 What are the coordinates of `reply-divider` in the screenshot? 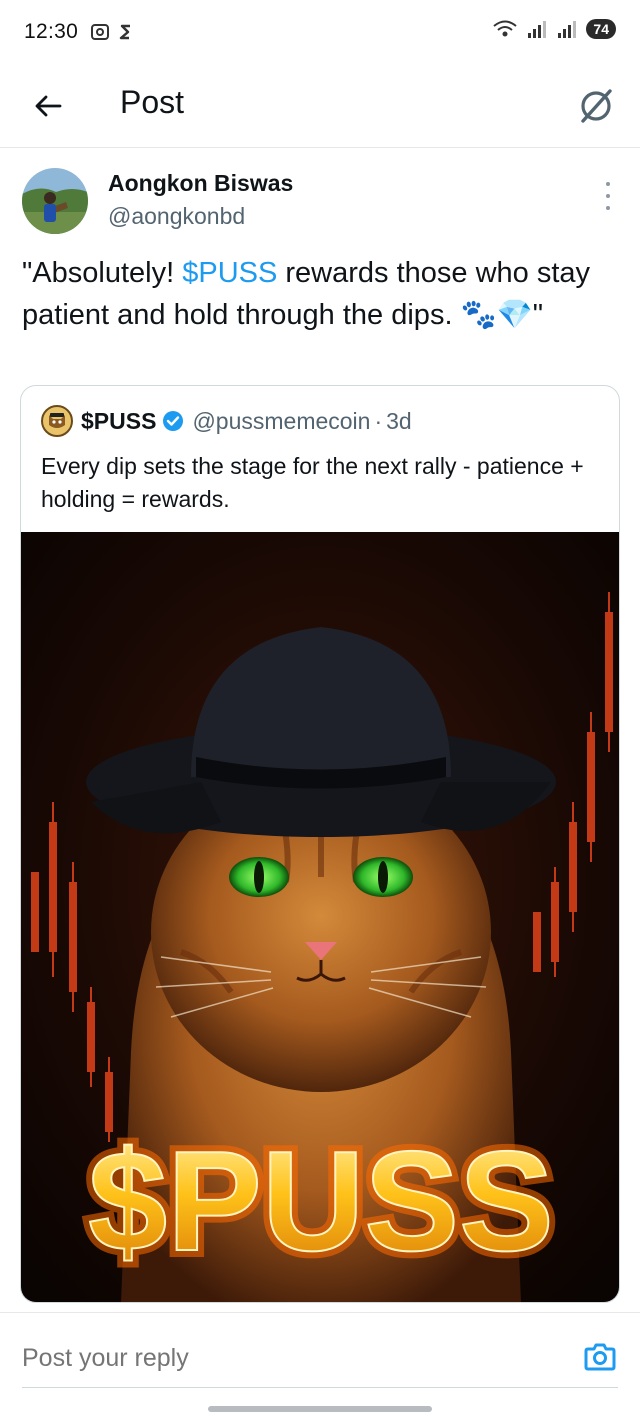 It's located at (320, 1387).